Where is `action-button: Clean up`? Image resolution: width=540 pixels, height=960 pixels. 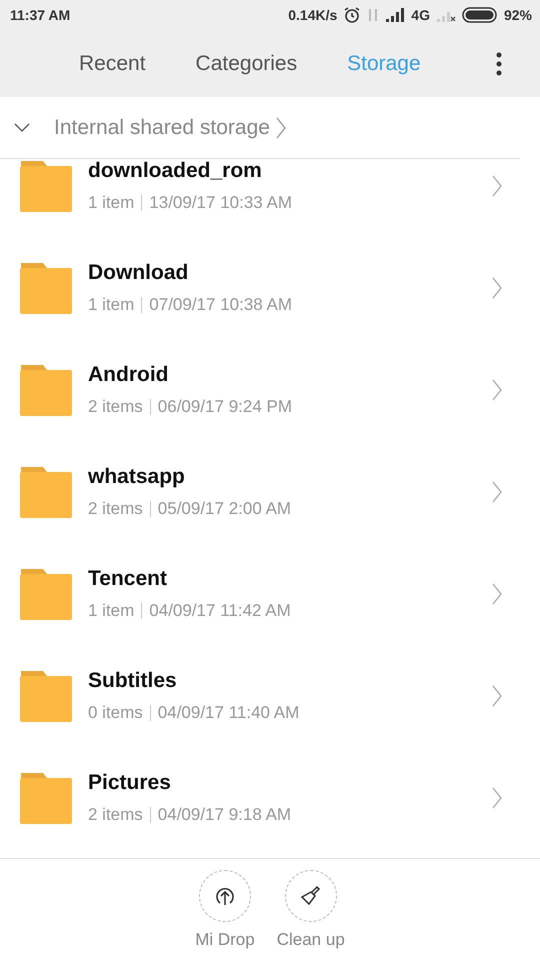 action-button: Clean up is located at coordinates (310, 910).